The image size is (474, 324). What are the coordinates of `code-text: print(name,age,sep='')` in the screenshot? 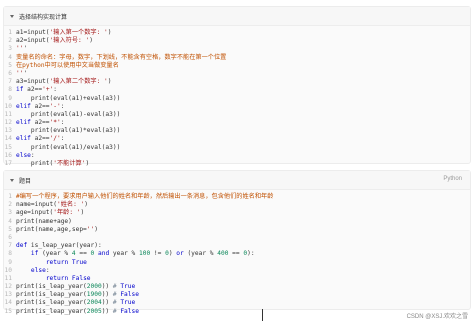 It's located at (57, 229).